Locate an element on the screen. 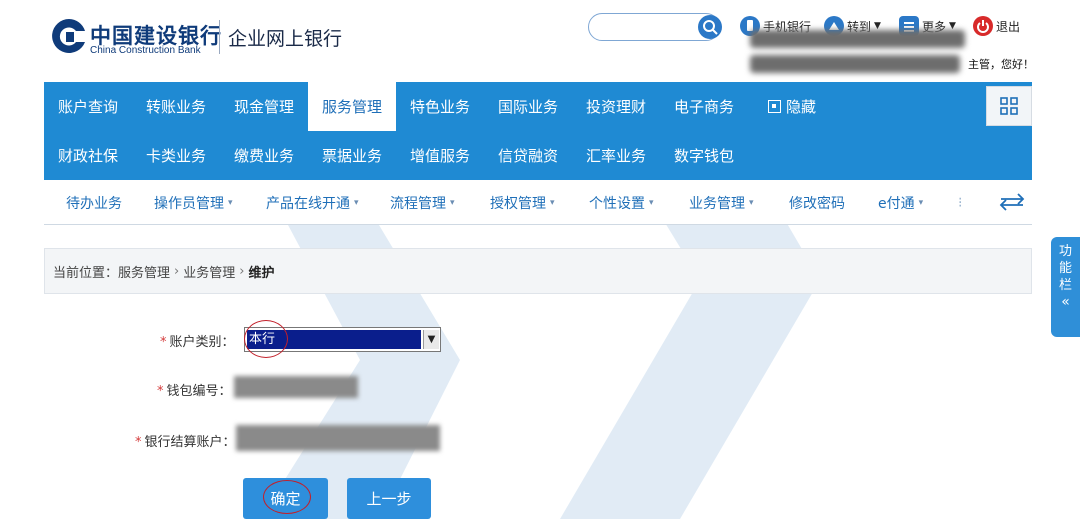  side-tab-char: 栏 is located at coordinates (1065, 285).